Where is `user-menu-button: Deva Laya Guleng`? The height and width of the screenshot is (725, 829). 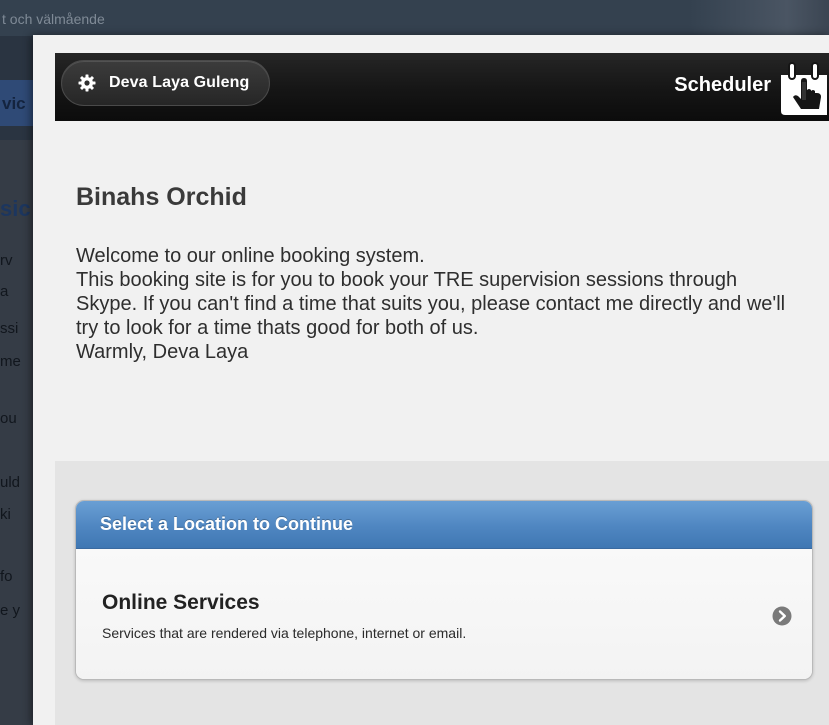
user-menu-button: Deva Laya Guleng is located at coordinates (166, 83).